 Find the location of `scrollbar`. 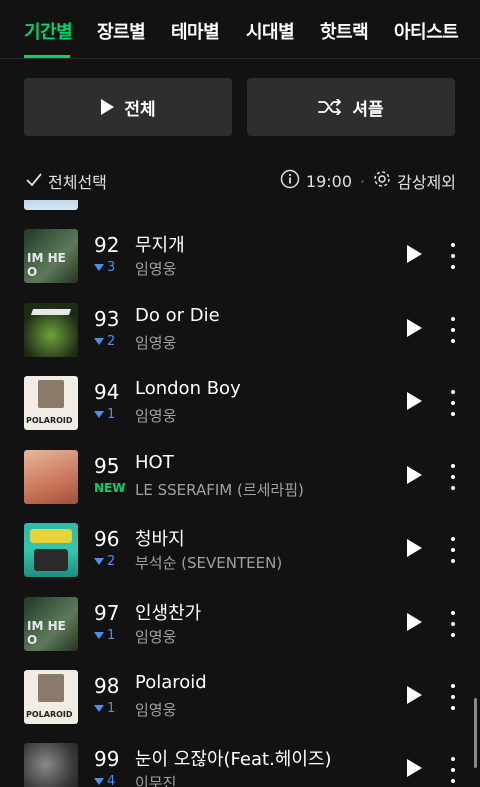

scrollbar is located at coordinates (475, 733).